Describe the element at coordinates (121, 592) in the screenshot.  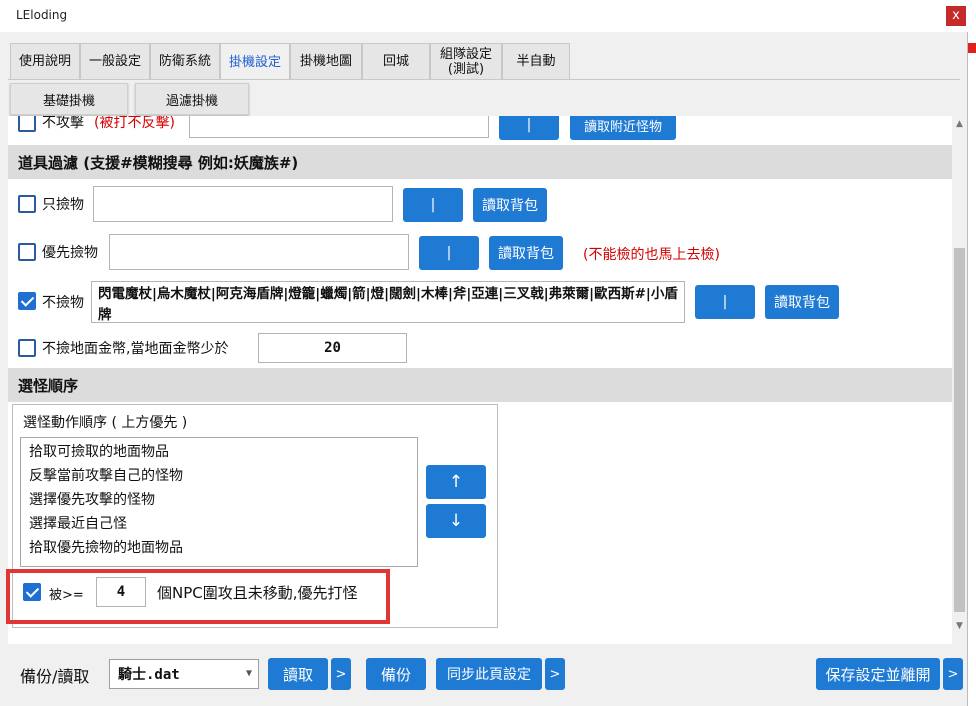
I see `npc-count-input: 4` at that location.